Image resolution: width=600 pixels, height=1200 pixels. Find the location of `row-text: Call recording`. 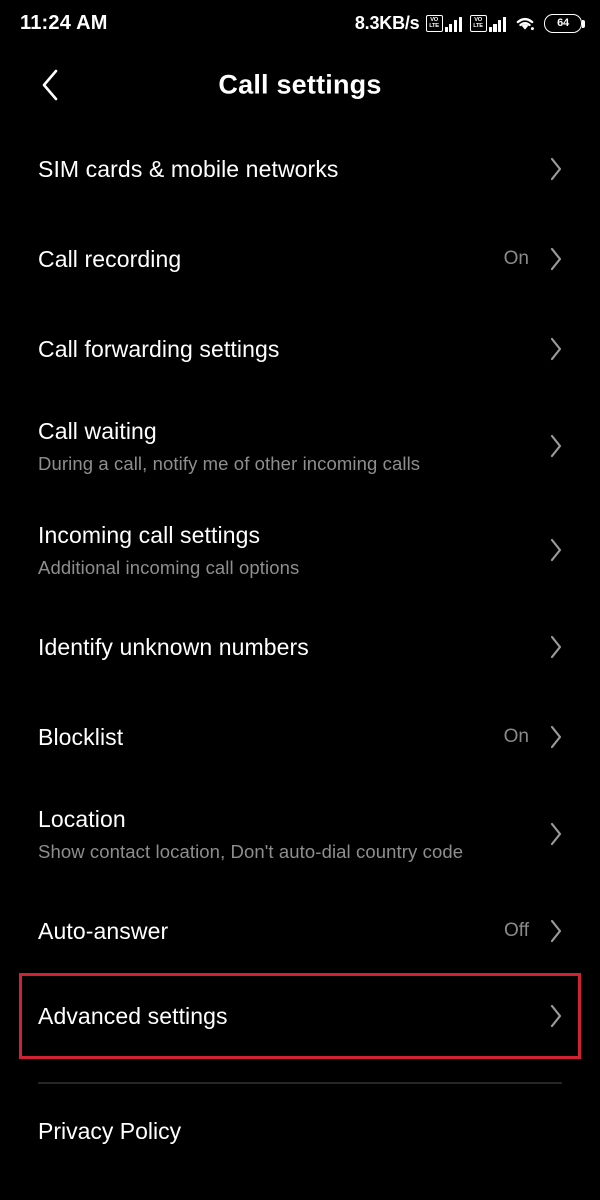

row-text: Call recording is located at coordinates (265, 259).